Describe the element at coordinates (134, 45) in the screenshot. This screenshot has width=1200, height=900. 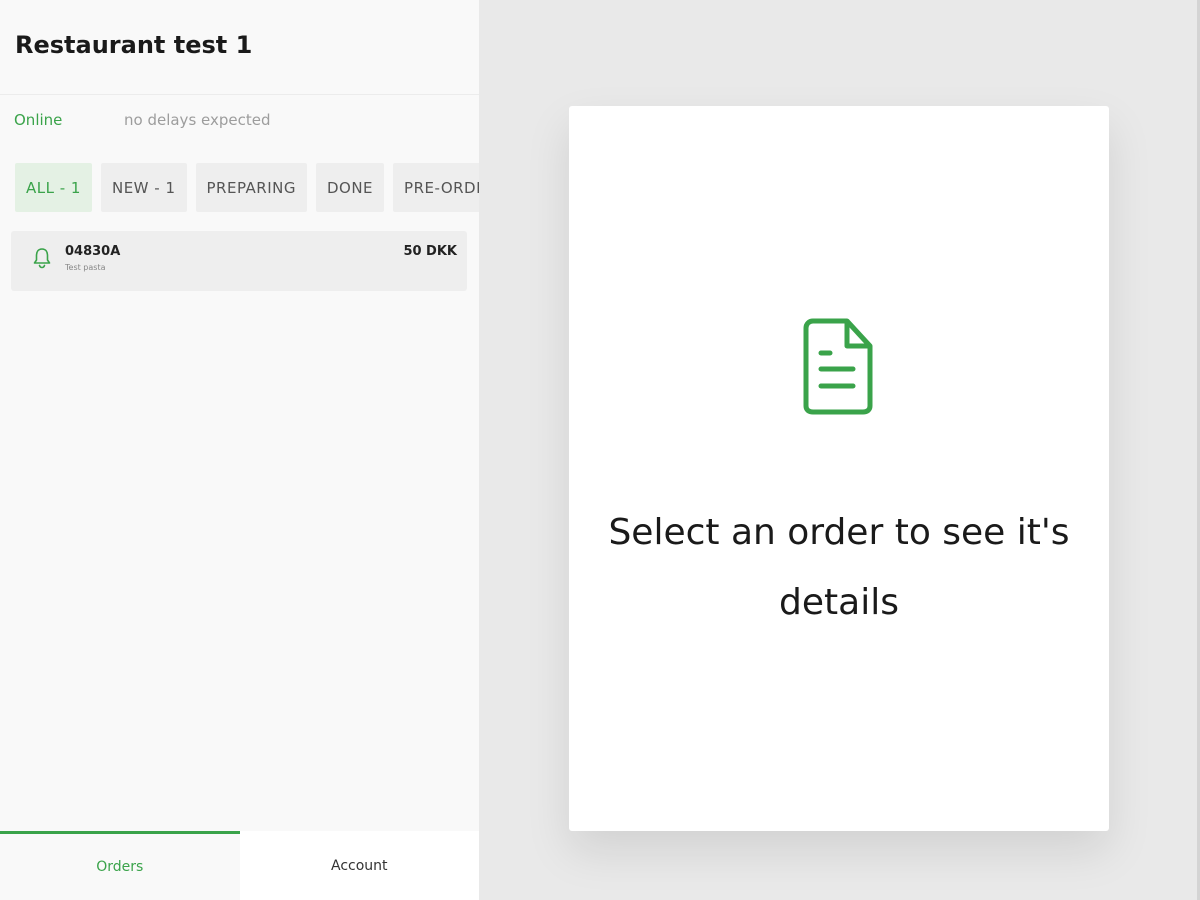
I see `restaurant-title: Restaurant test 1` at that location.